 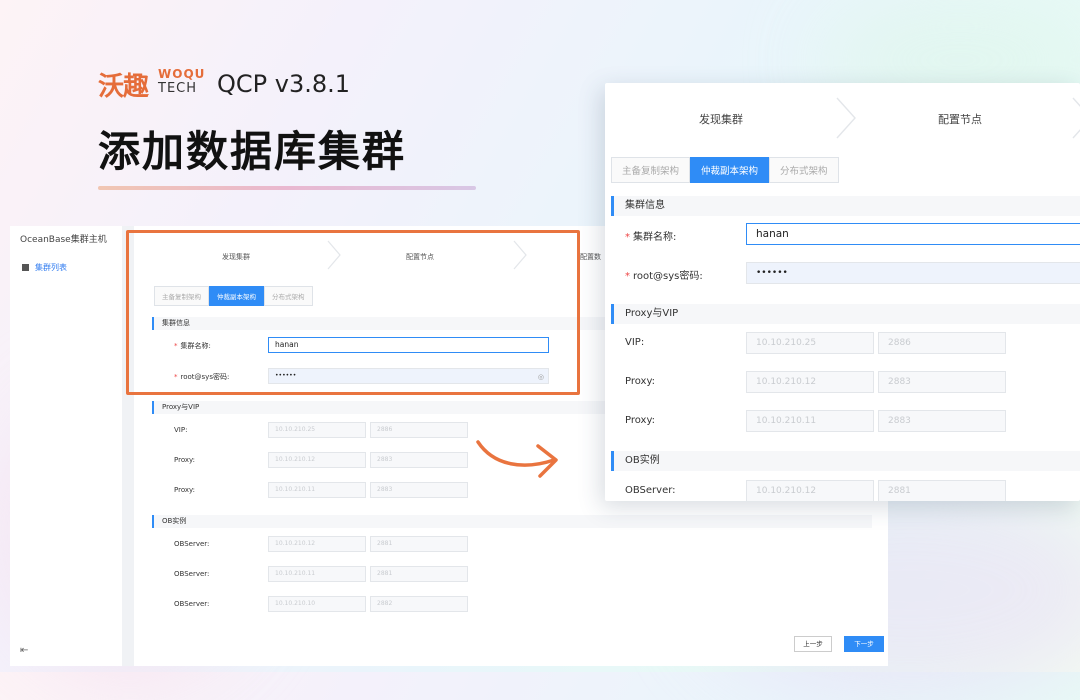 I want to click on step-configure-data: 配置数, so click(x=590, y=257).